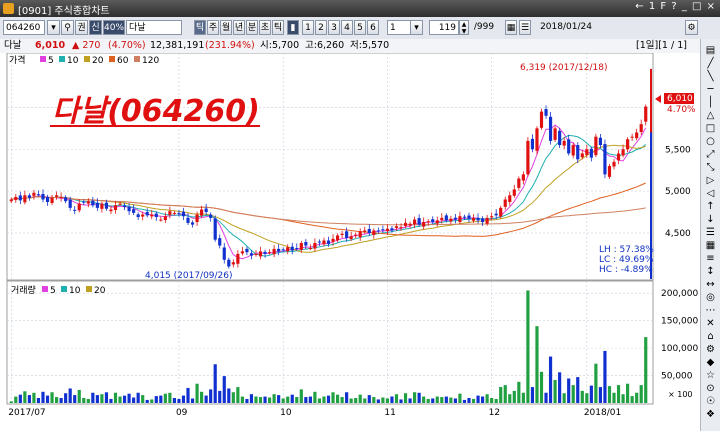 The height and width of the screenshot is (434, 720). Describe the element at coordinates (677, 377) in the screenshot. I see `volume-tick-label: 50,000` at that location.